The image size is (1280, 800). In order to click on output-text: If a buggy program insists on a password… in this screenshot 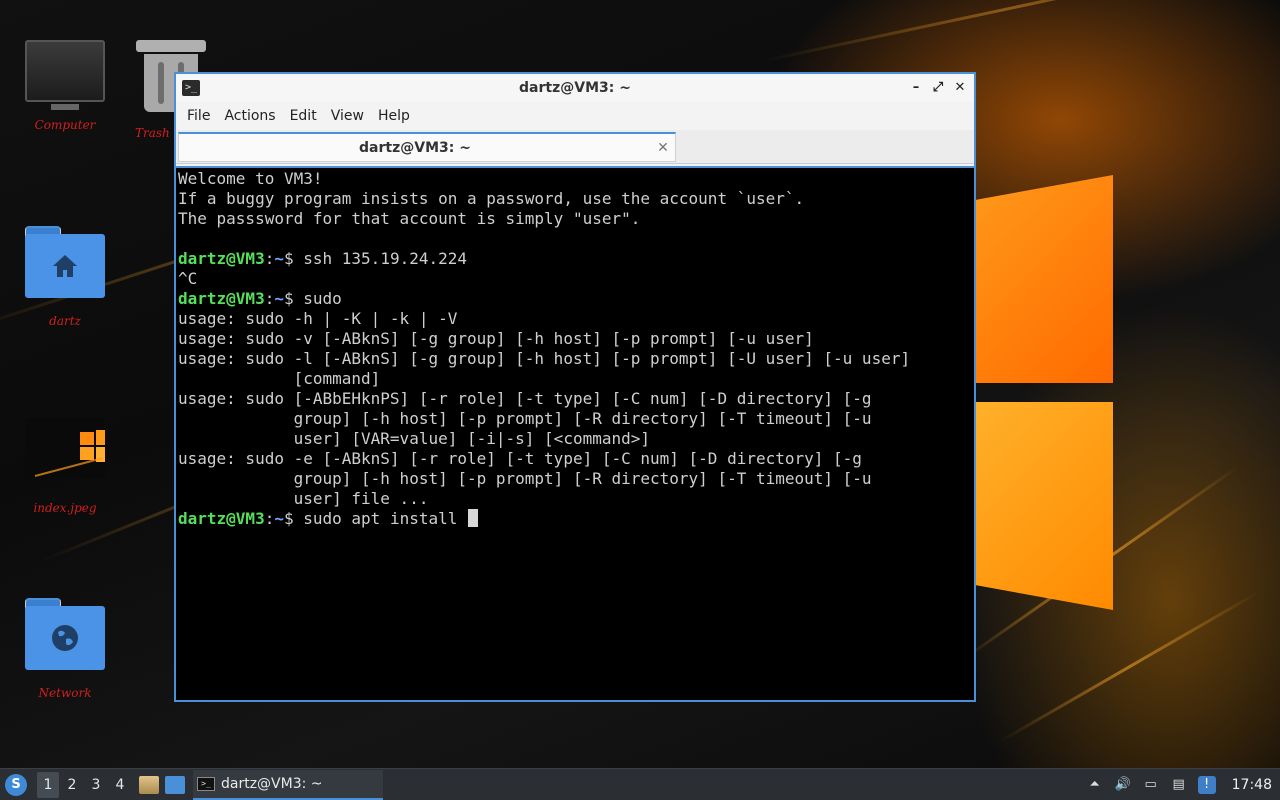, I will do `click(491, 198)`.